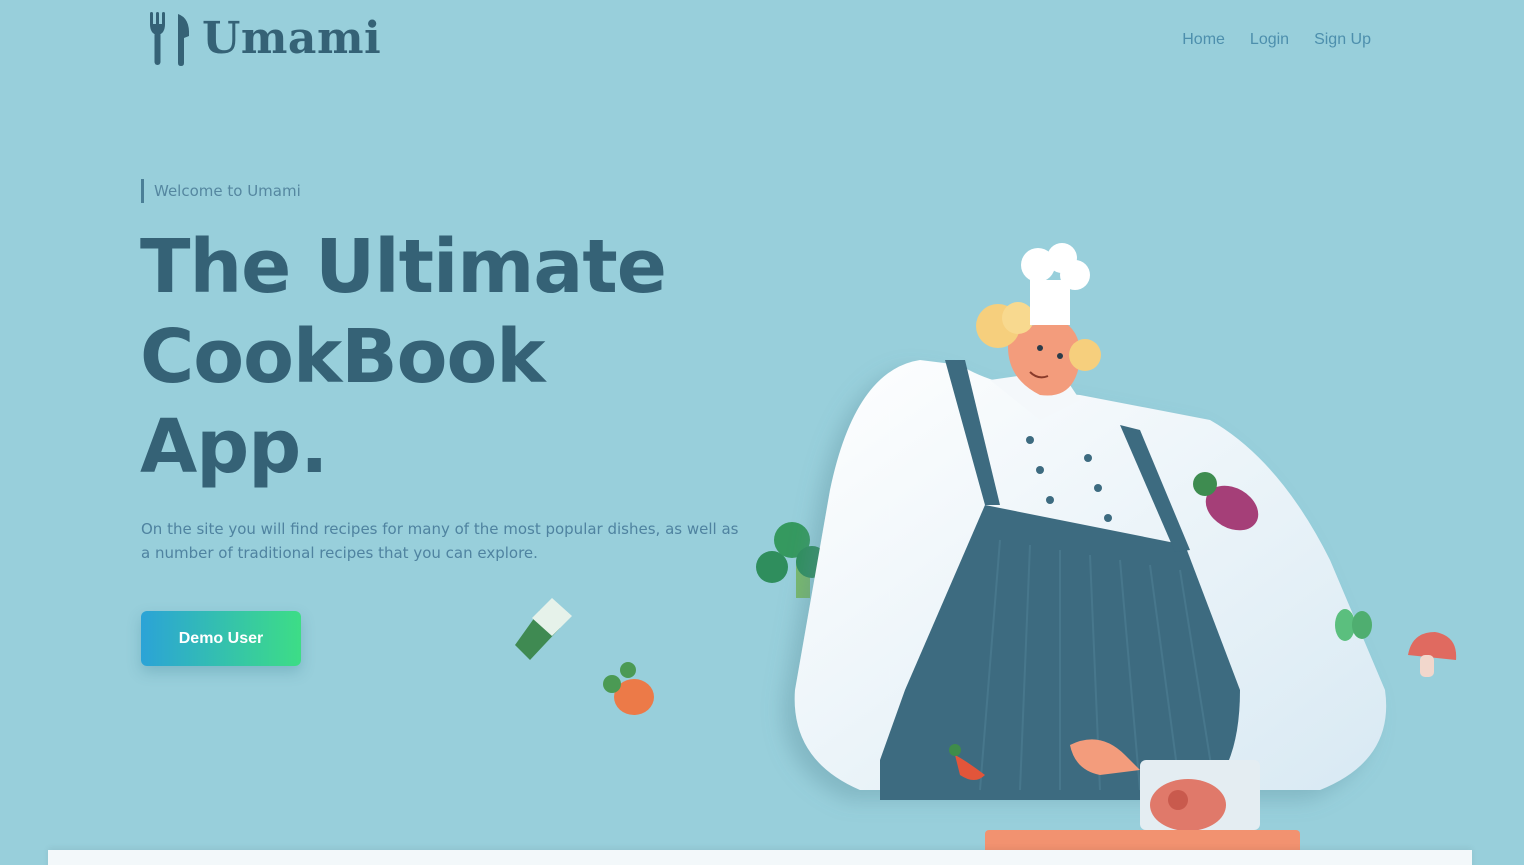 The height and width of the screenshot is (865, 1524). What do you see at coordinates (221, 638) in the screenshot?
I see `demo-user-button: Demo User` at bounding box center [221, 638].